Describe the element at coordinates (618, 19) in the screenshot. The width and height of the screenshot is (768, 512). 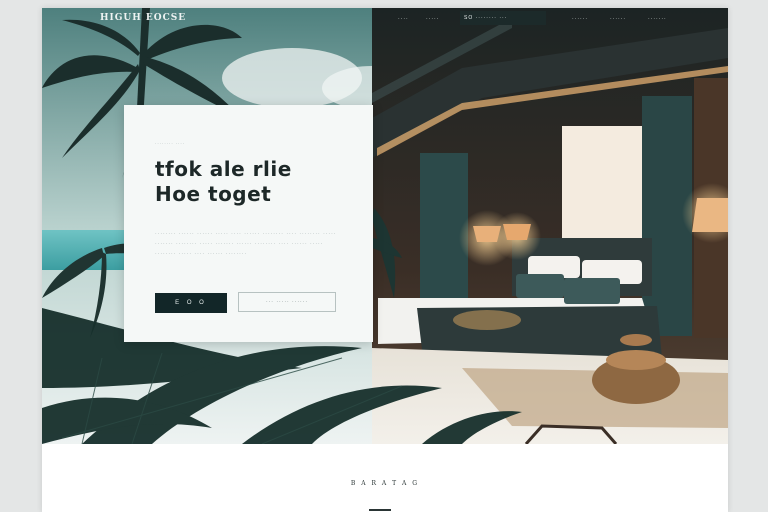
I see `nav-link-4: ······` at that location.